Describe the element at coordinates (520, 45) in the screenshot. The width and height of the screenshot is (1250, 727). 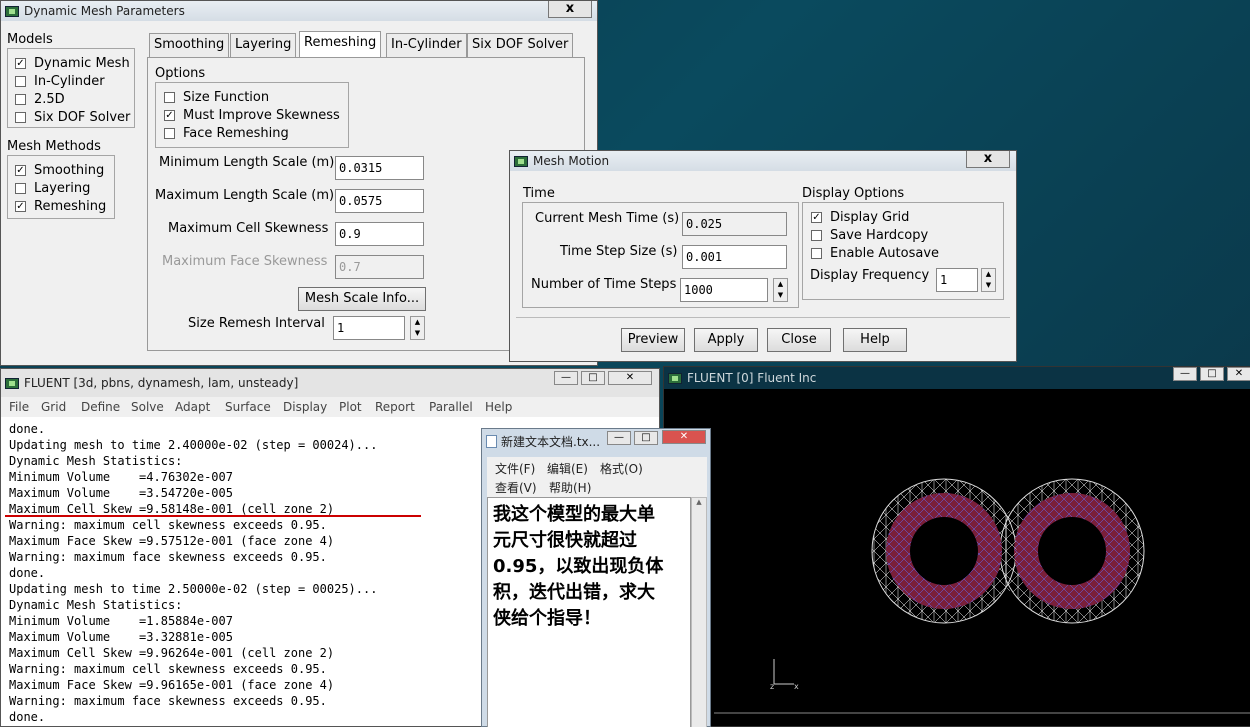
I see `tab-six-dof-solver: Six DOF Solver` at that location.